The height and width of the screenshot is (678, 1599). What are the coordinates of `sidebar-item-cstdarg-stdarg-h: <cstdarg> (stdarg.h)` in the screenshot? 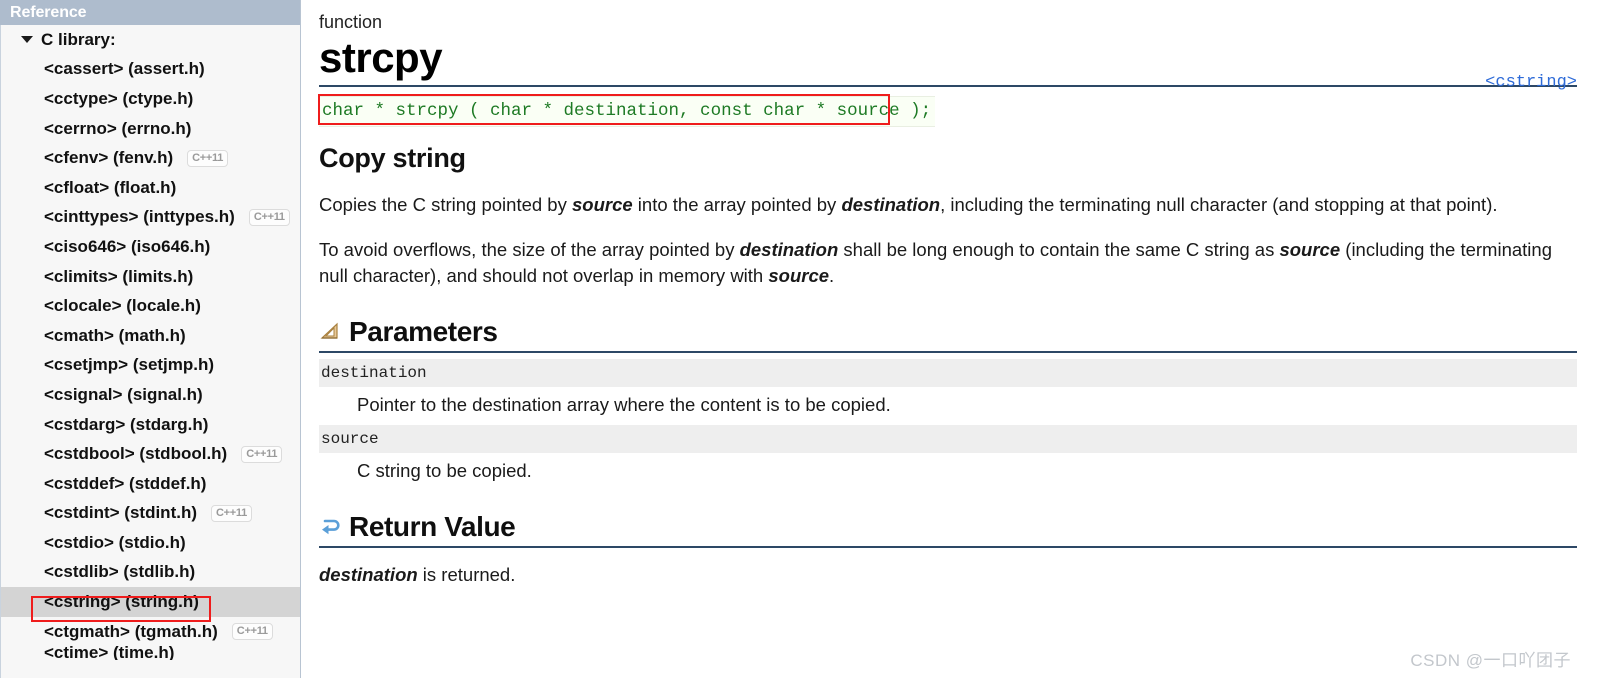 It's located at (150, 425).